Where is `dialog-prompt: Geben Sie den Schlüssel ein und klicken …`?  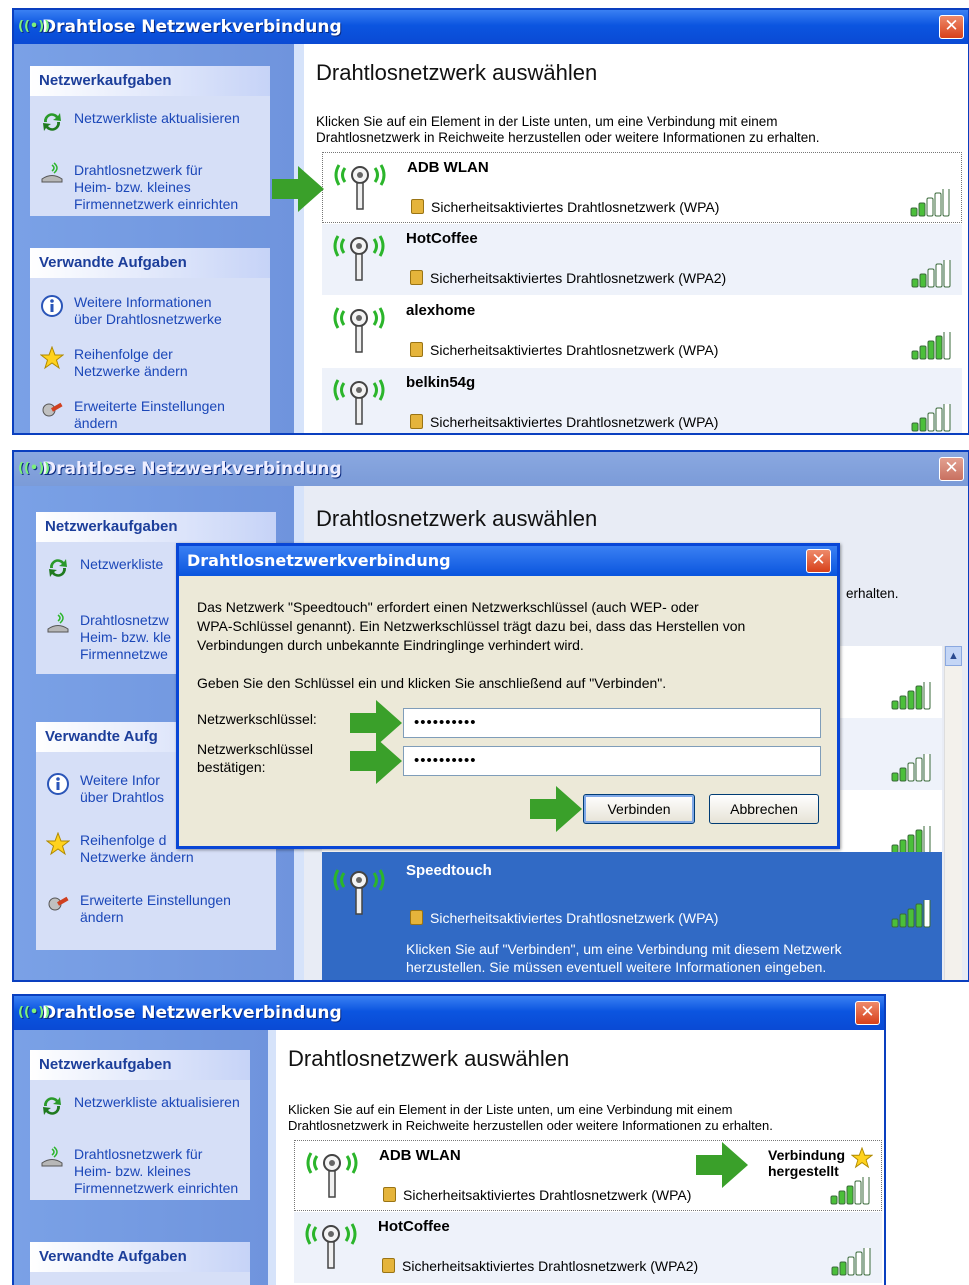 dialog-prompt: Geben Sie den Schlüssel ein und klicken … is located at coordinates (432, 683).